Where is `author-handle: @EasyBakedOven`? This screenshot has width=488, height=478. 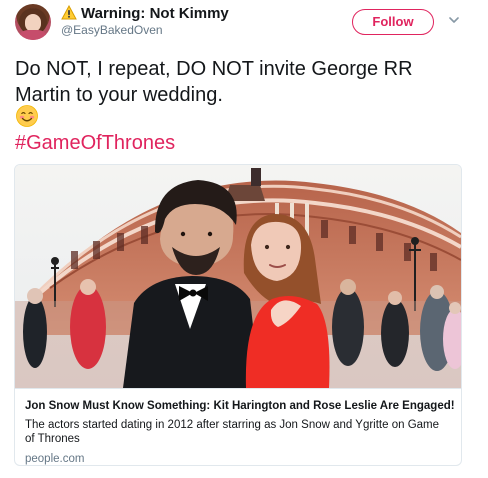 author-handle: @EasyBakedOven is located at coordinates (112, 30).